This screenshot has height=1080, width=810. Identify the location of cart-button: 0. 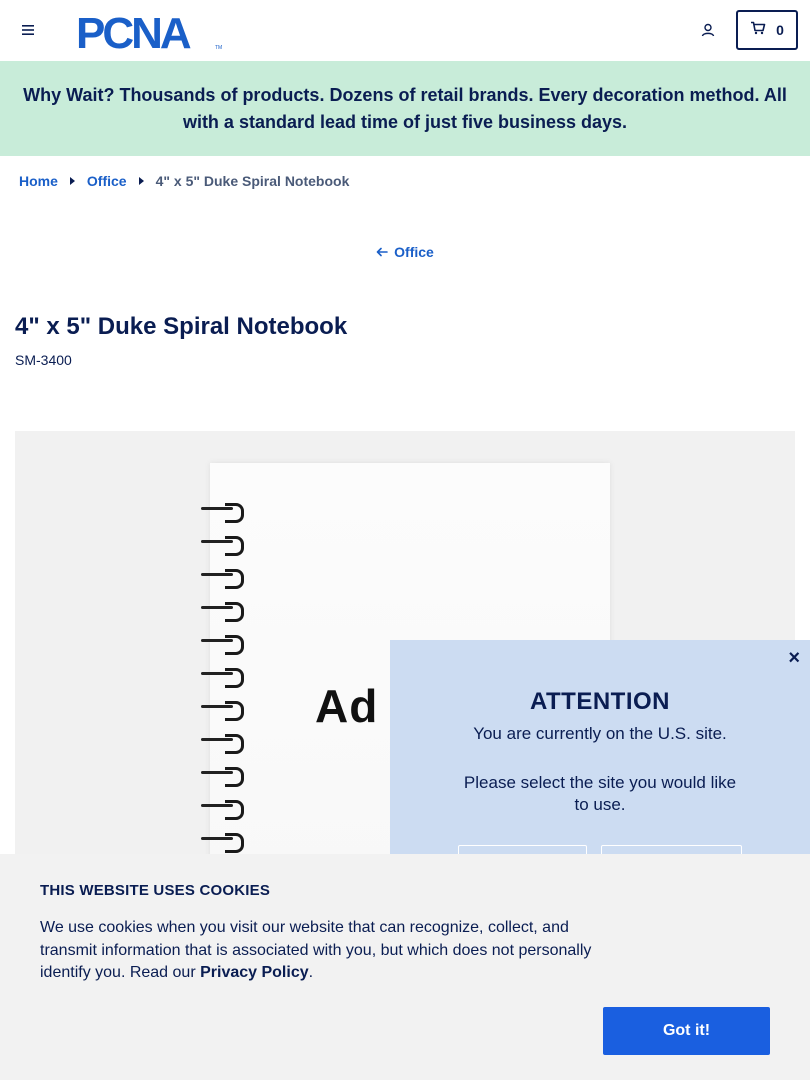
(767, 30).